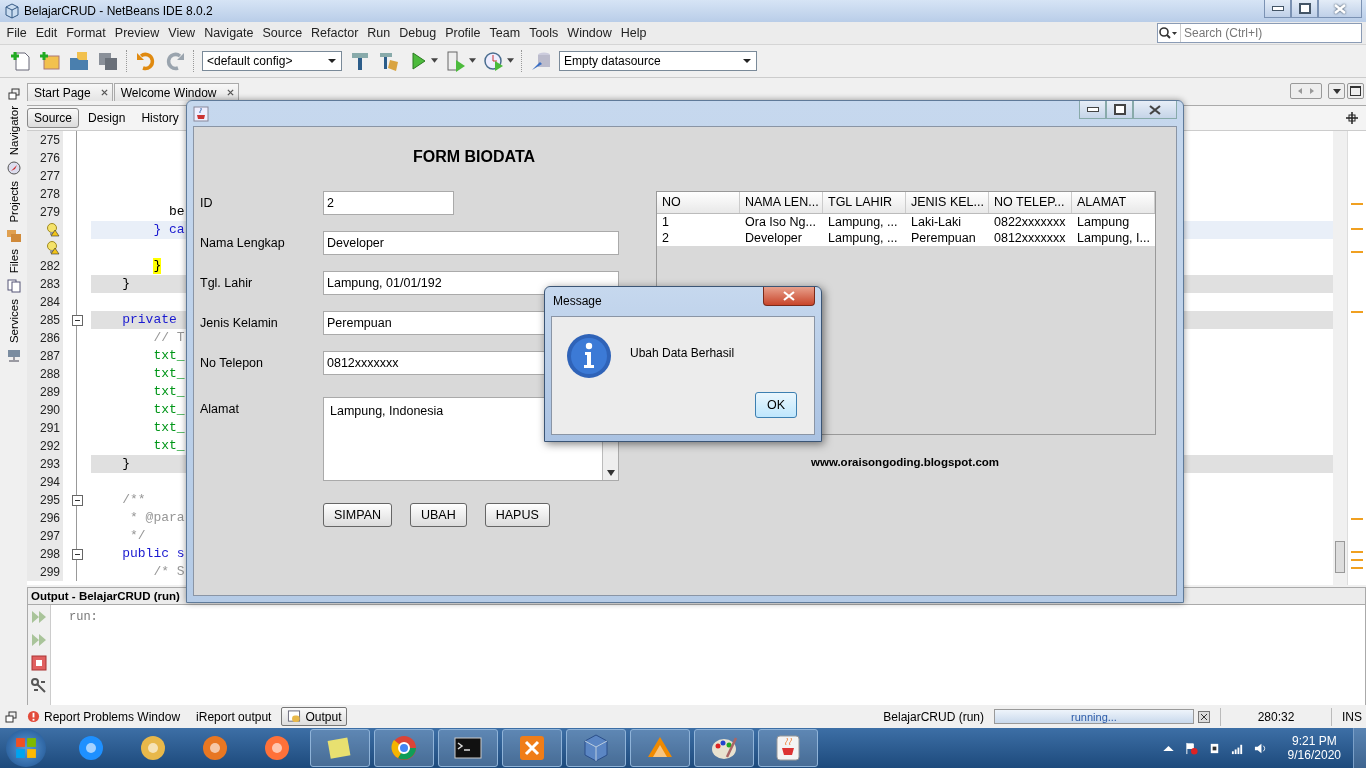 The image size is (1366, 768). I want to click on start-icon, so click(26, 748).